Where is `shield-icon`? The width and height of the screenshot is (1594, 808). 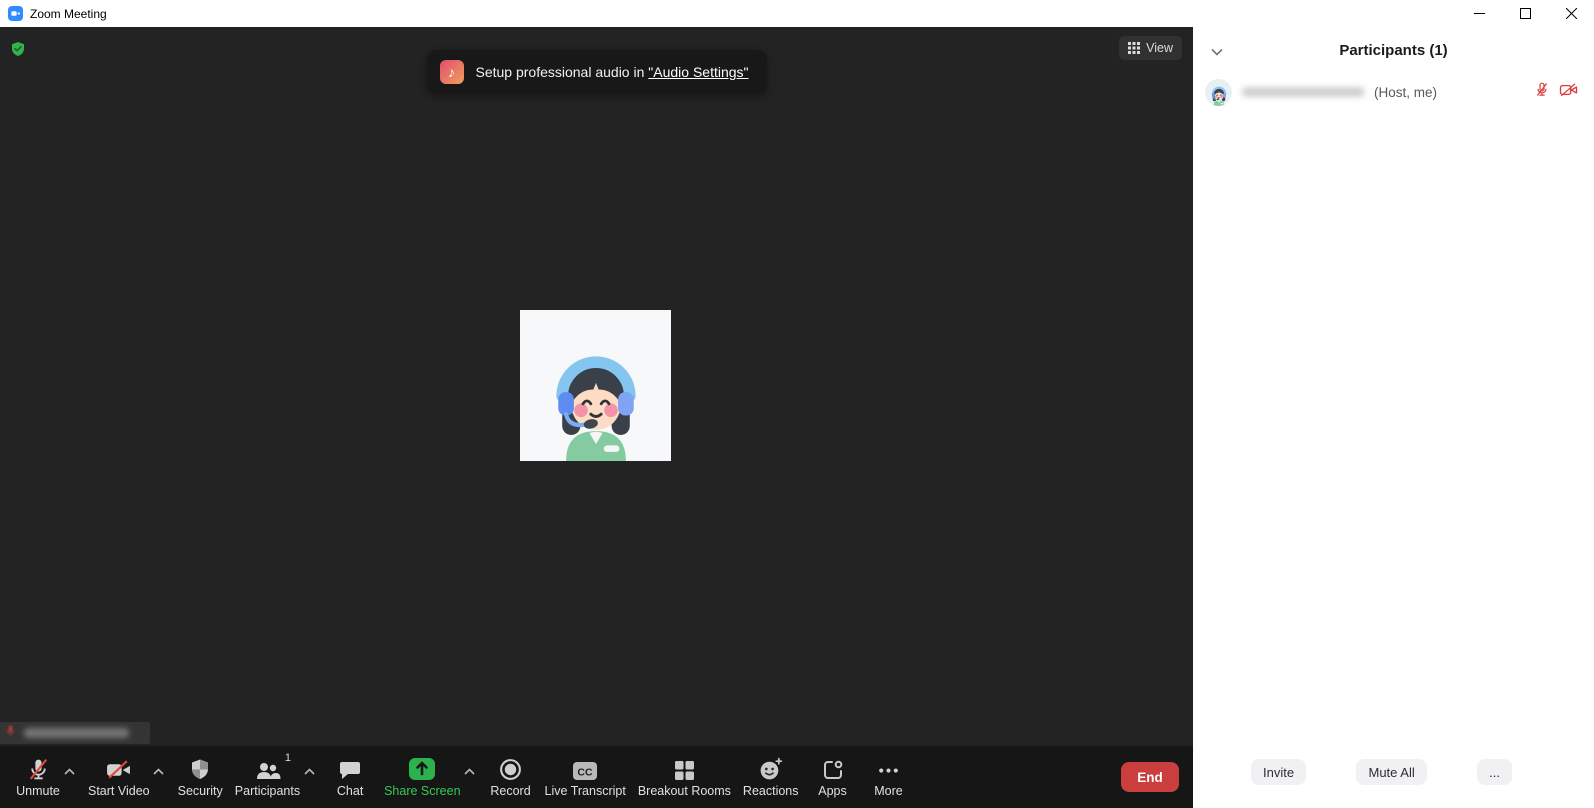
shield-icon is located at coordinates (200, 769).